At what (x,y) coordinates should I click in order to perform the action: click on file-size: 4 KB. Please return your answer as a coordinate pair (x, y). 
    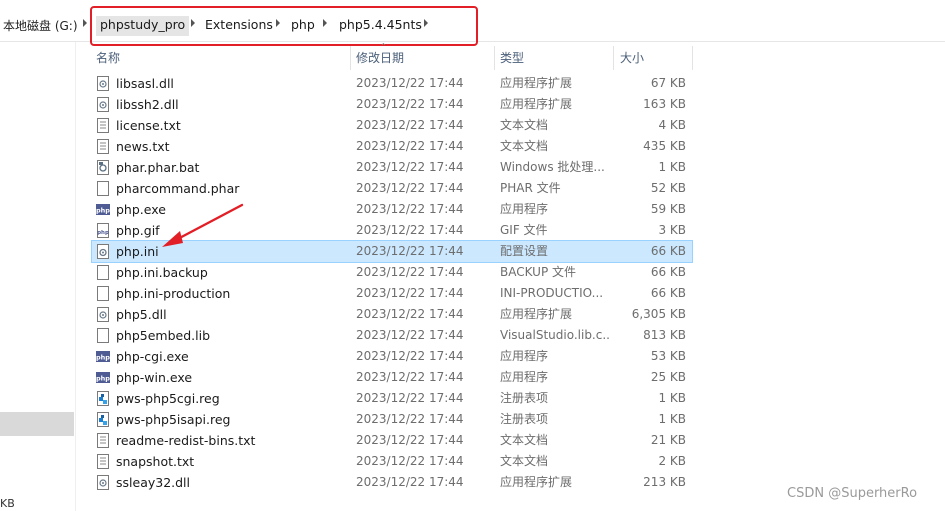
    Looking at the image, I should click on (672, 125).